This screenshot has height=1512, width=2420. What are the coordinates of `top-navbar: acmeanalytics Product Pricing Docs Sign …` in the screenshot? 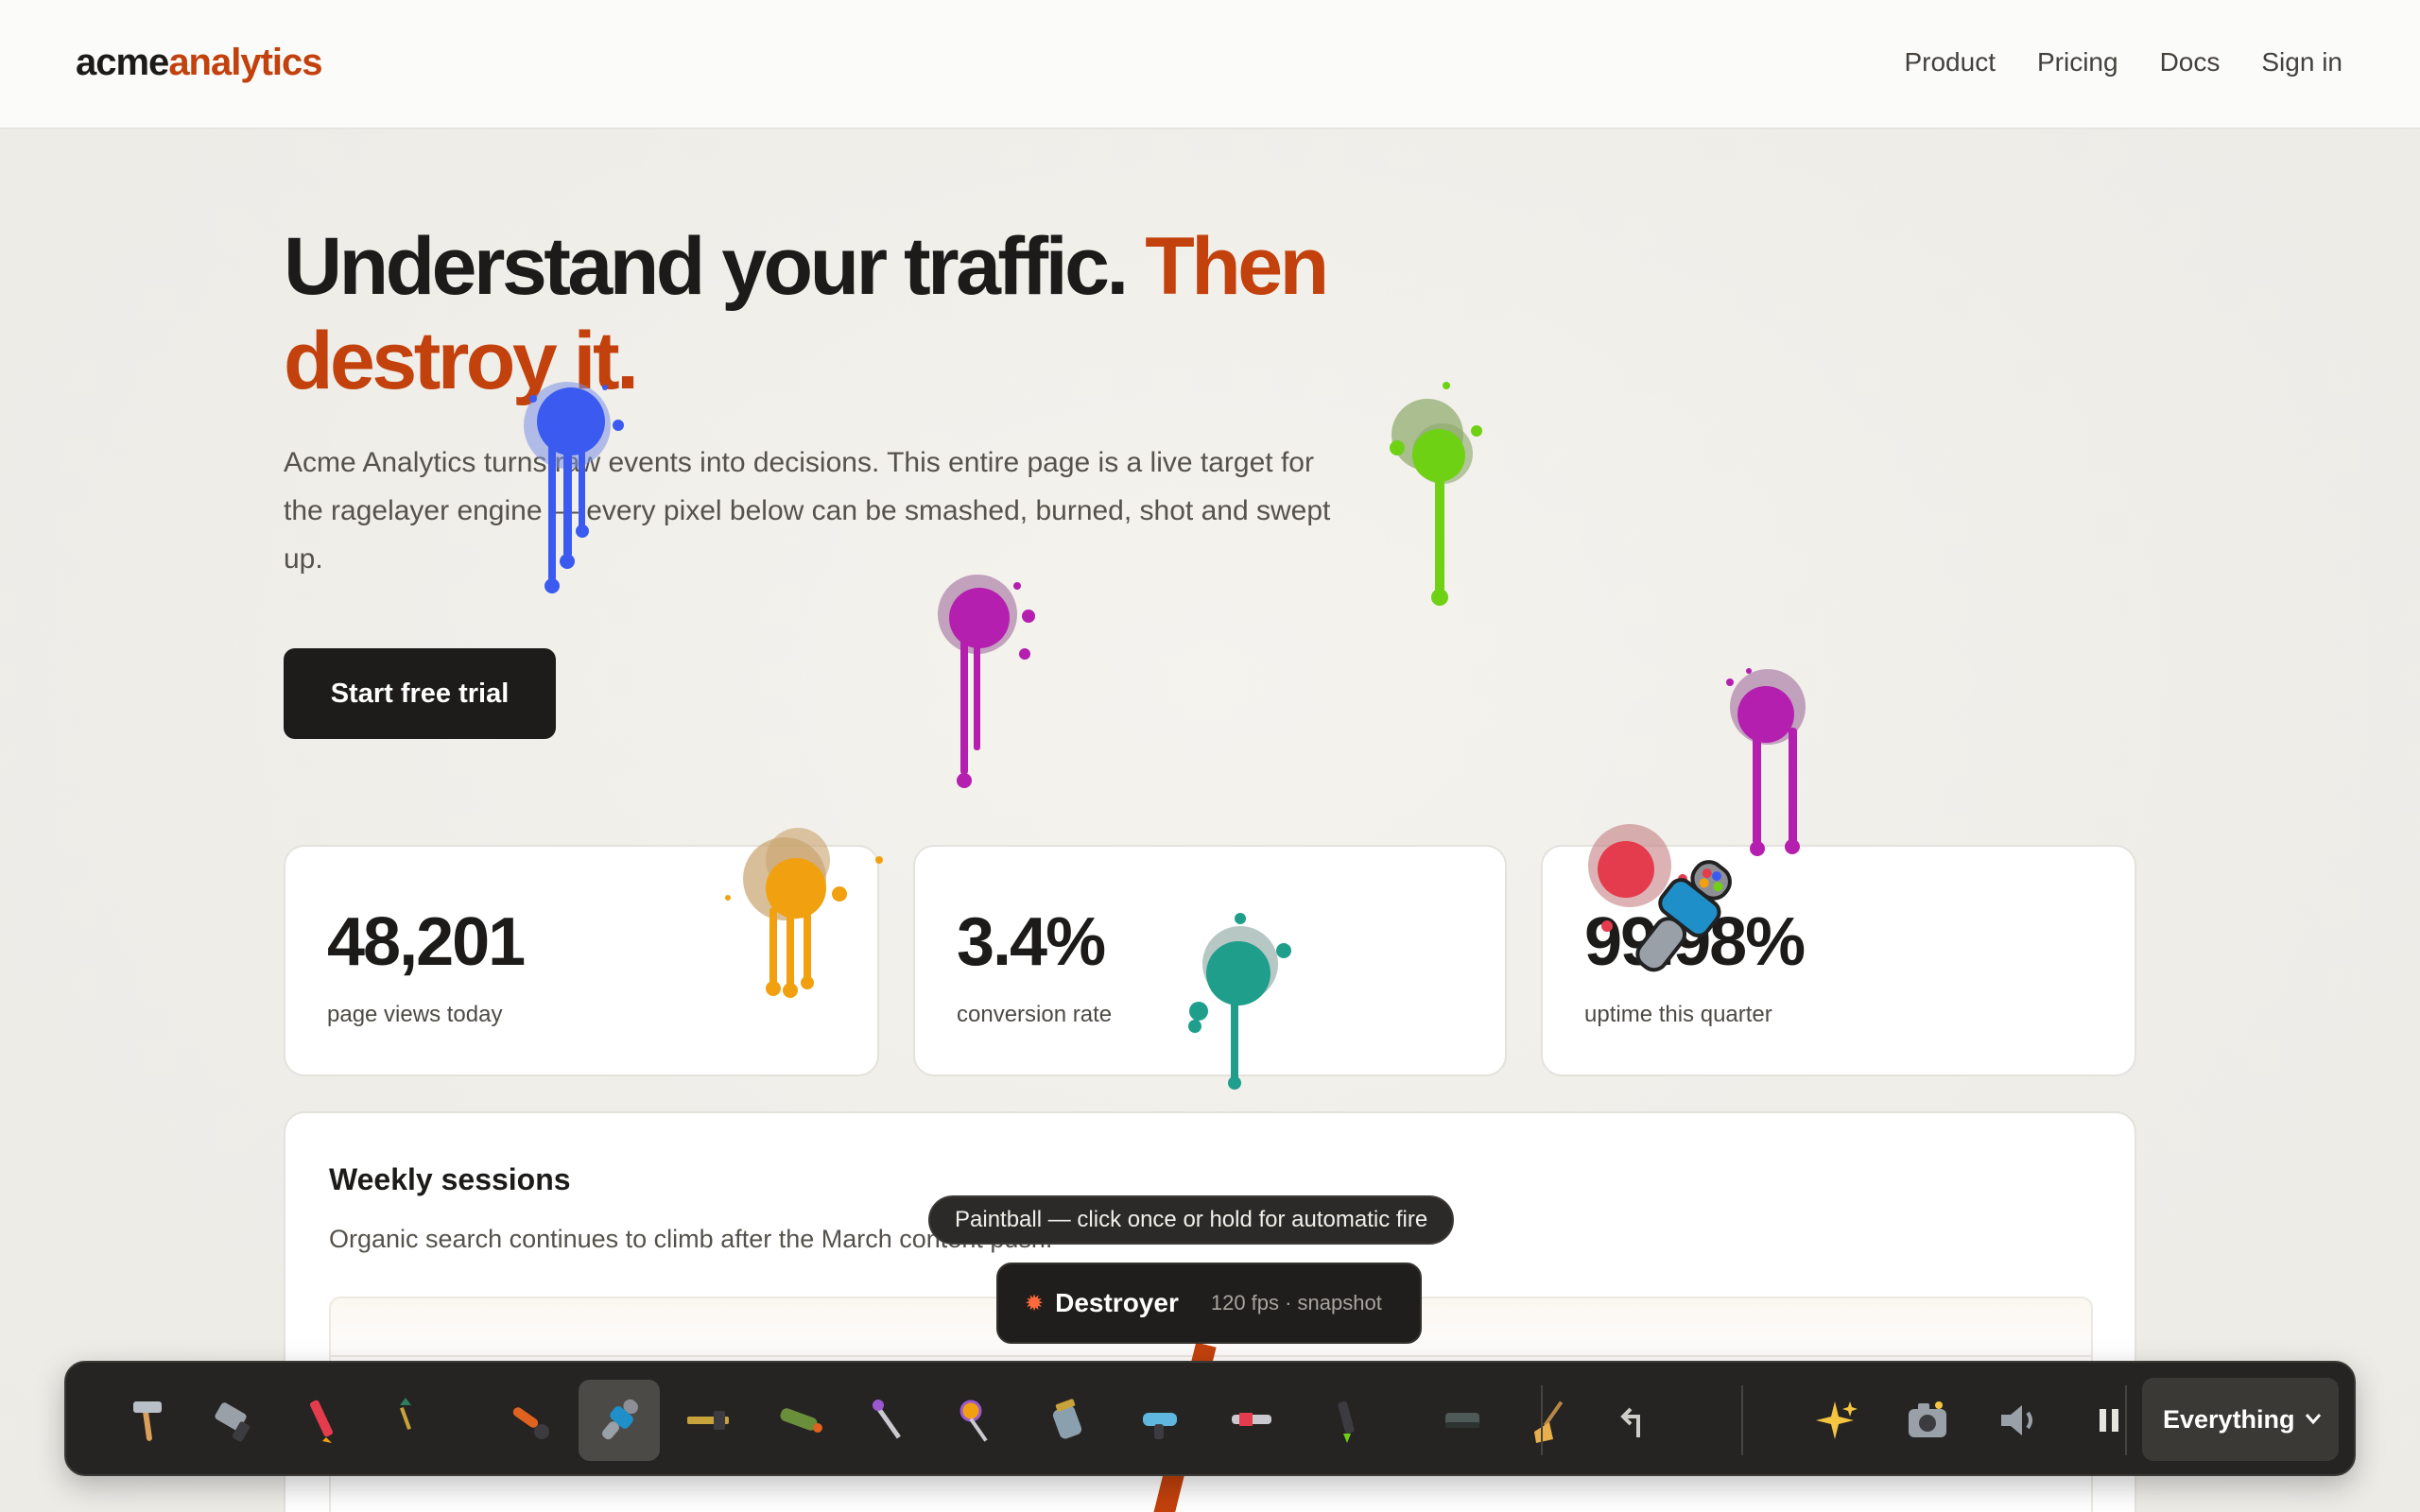 It's located at (1210, 64).